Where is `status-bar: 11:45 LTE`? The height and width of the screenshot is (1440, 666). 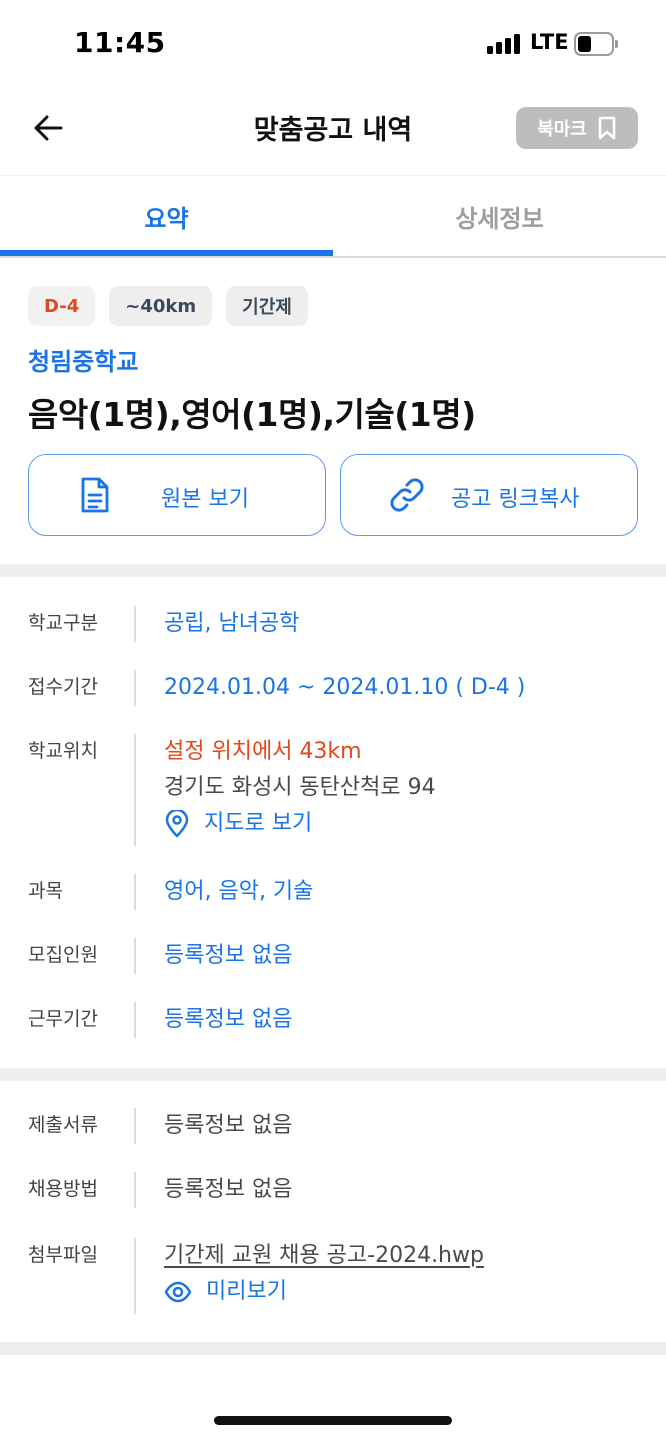
status-bar: 11:45 LTE is located at coordinates (333, 45).